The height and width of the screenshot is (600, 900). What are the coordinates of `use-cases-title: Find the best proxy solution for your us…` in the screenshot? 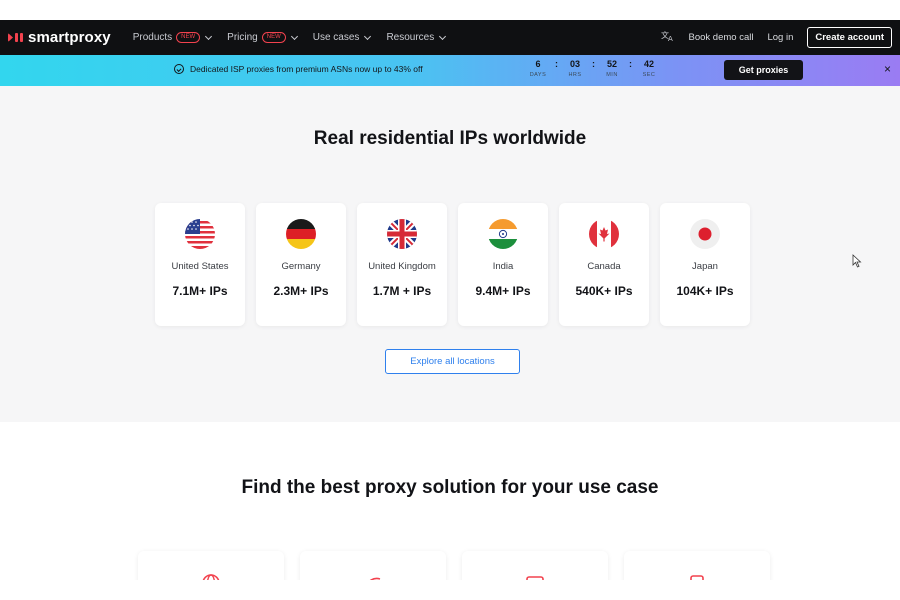 It's located at (450, 487).